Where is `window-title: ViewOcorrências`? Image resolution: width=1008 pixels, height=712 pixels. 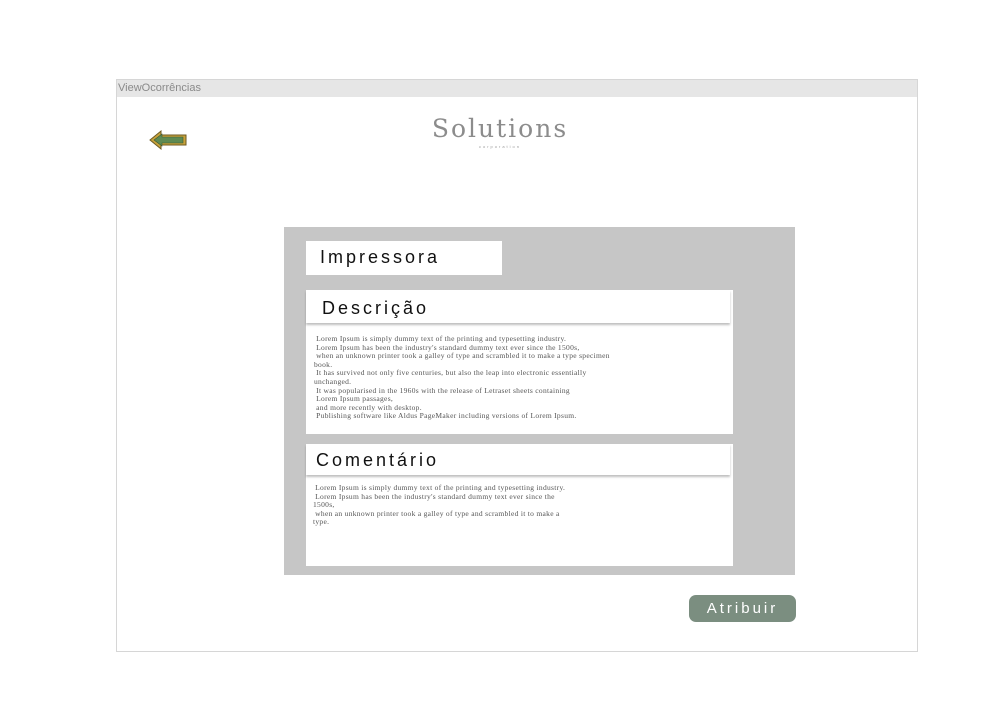
window-title: ViewOcorrências is located at coordinates (517, 88).